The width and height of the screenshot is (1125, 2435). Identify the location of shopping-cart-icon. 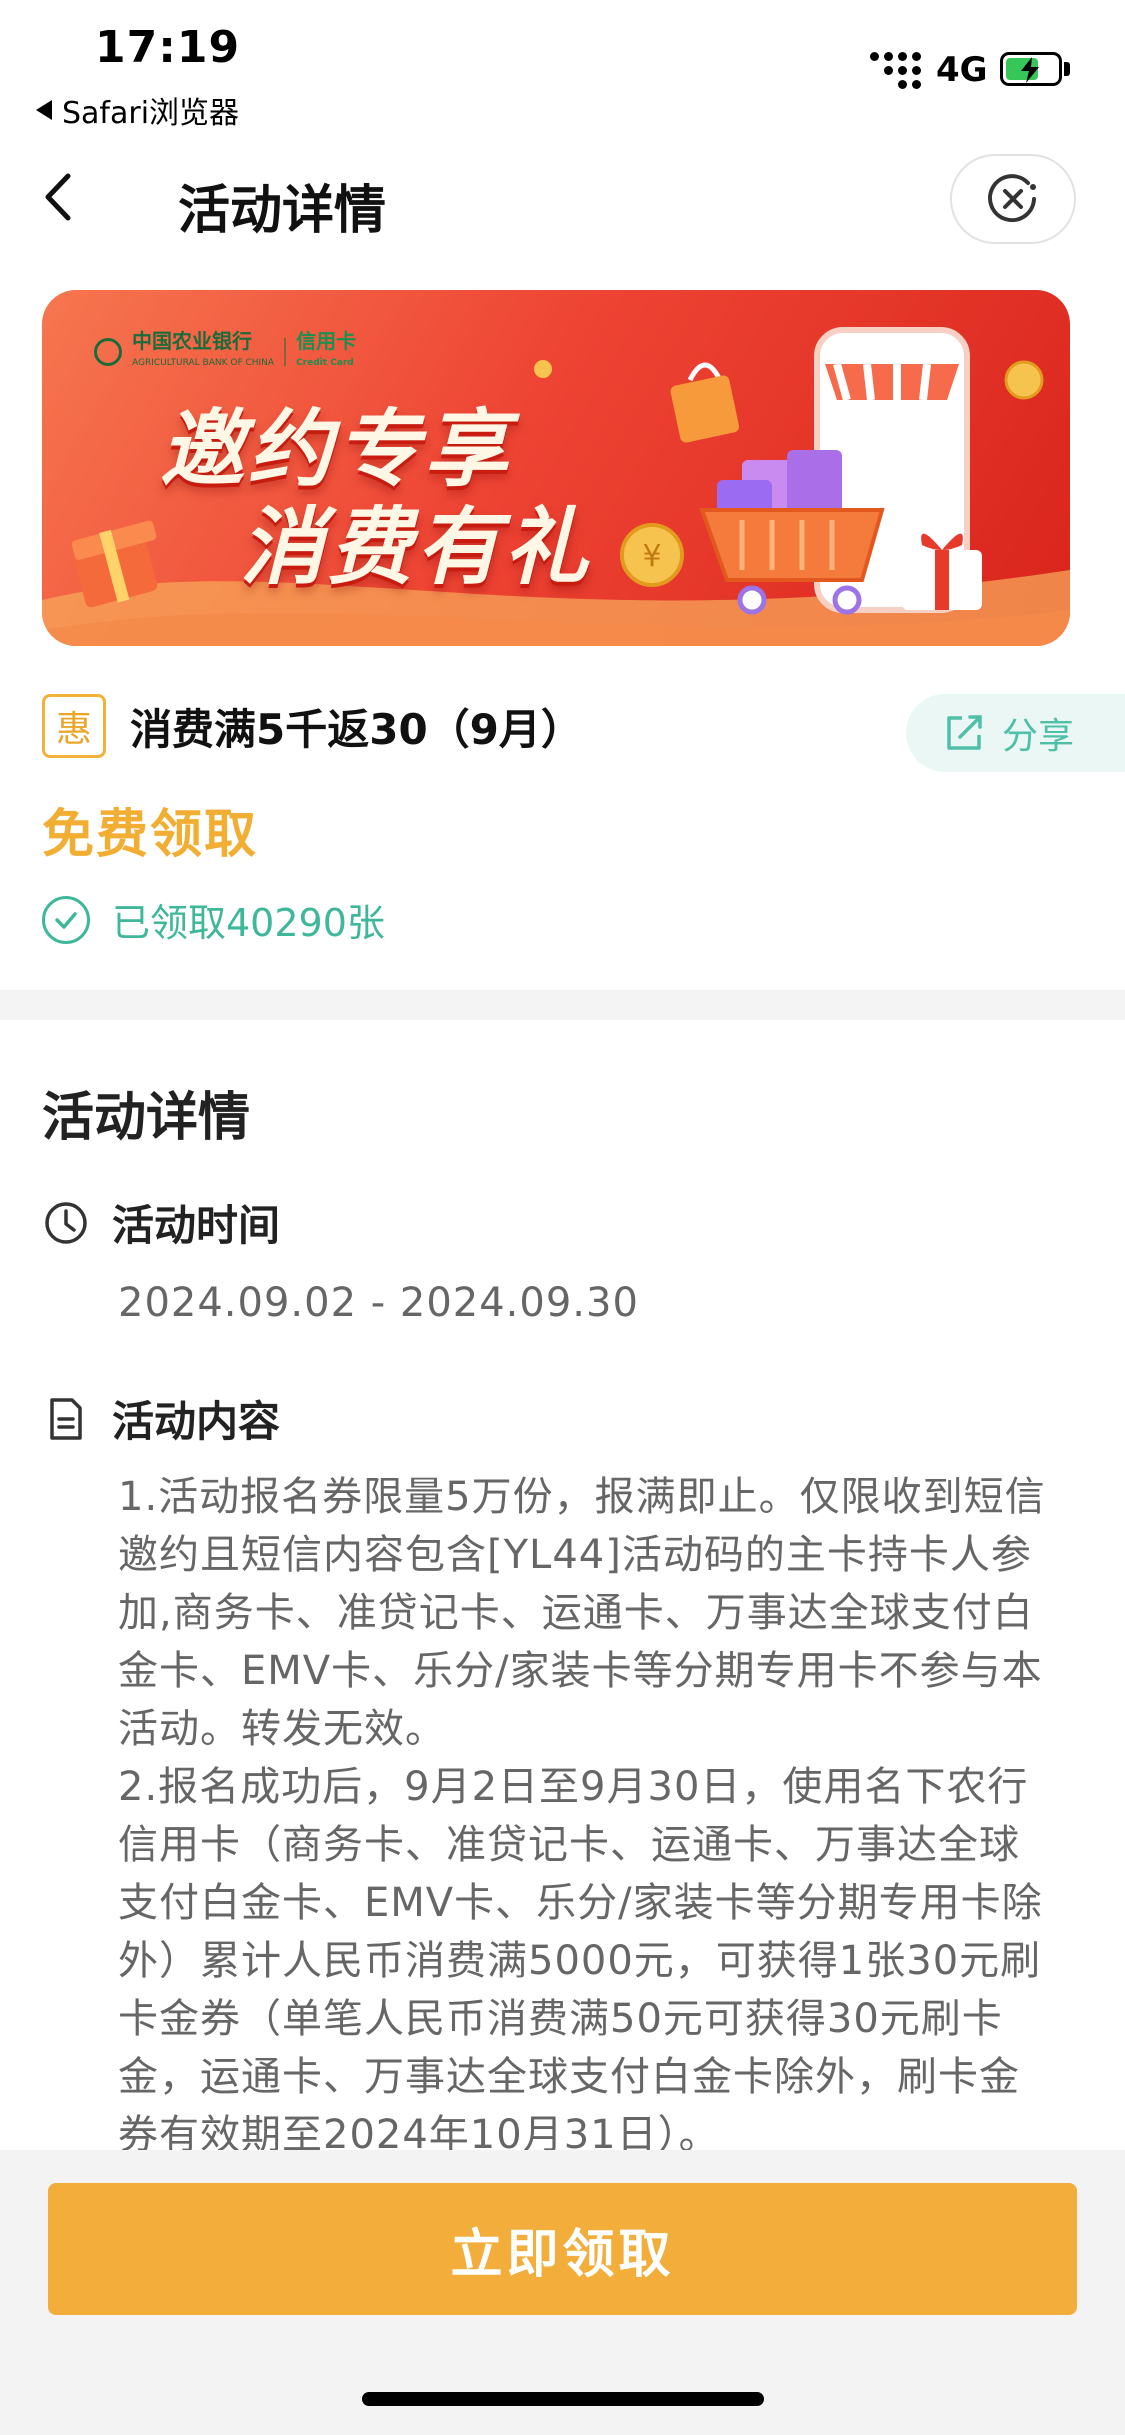
(792, 532).